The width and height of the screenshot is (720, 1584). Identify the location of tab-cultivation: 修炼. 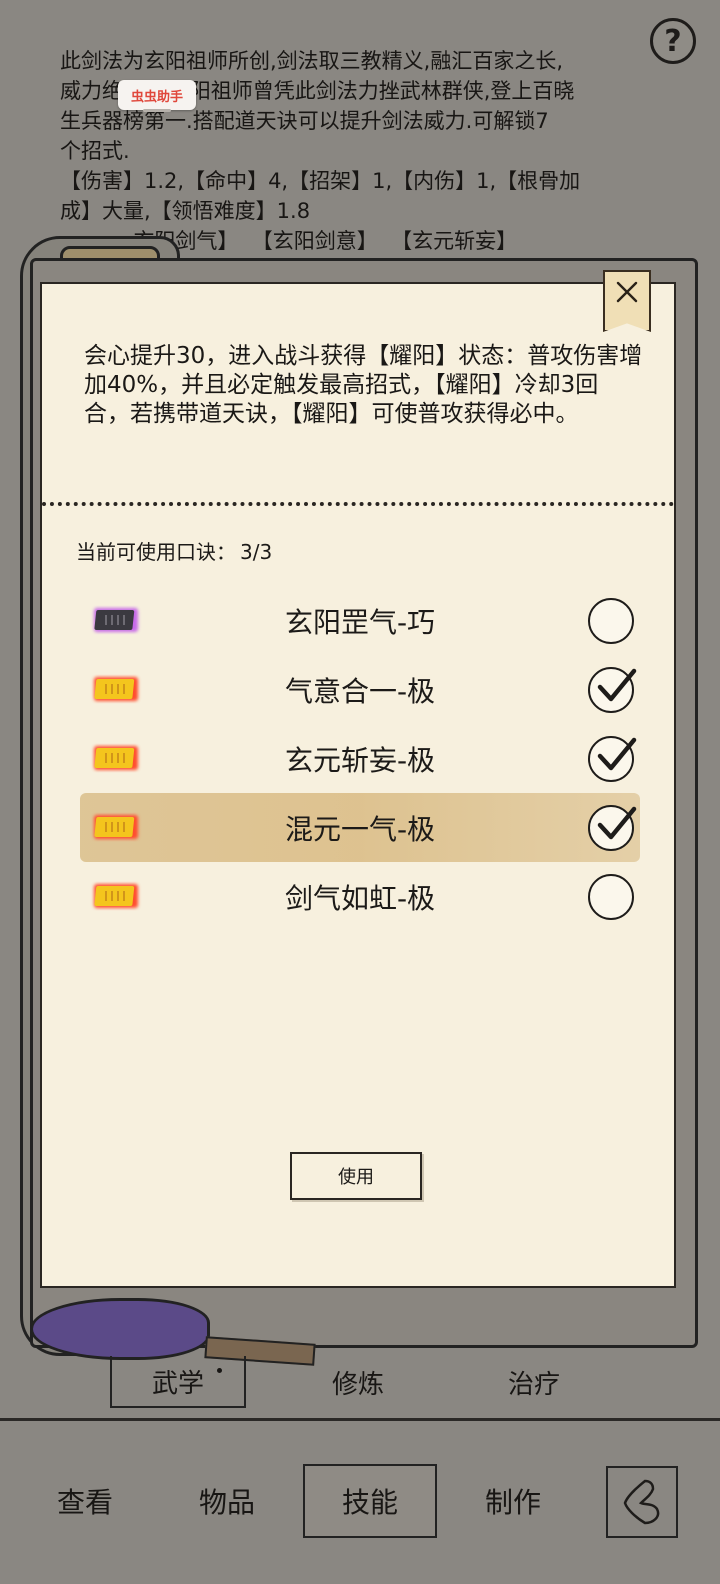
(358, 1382).